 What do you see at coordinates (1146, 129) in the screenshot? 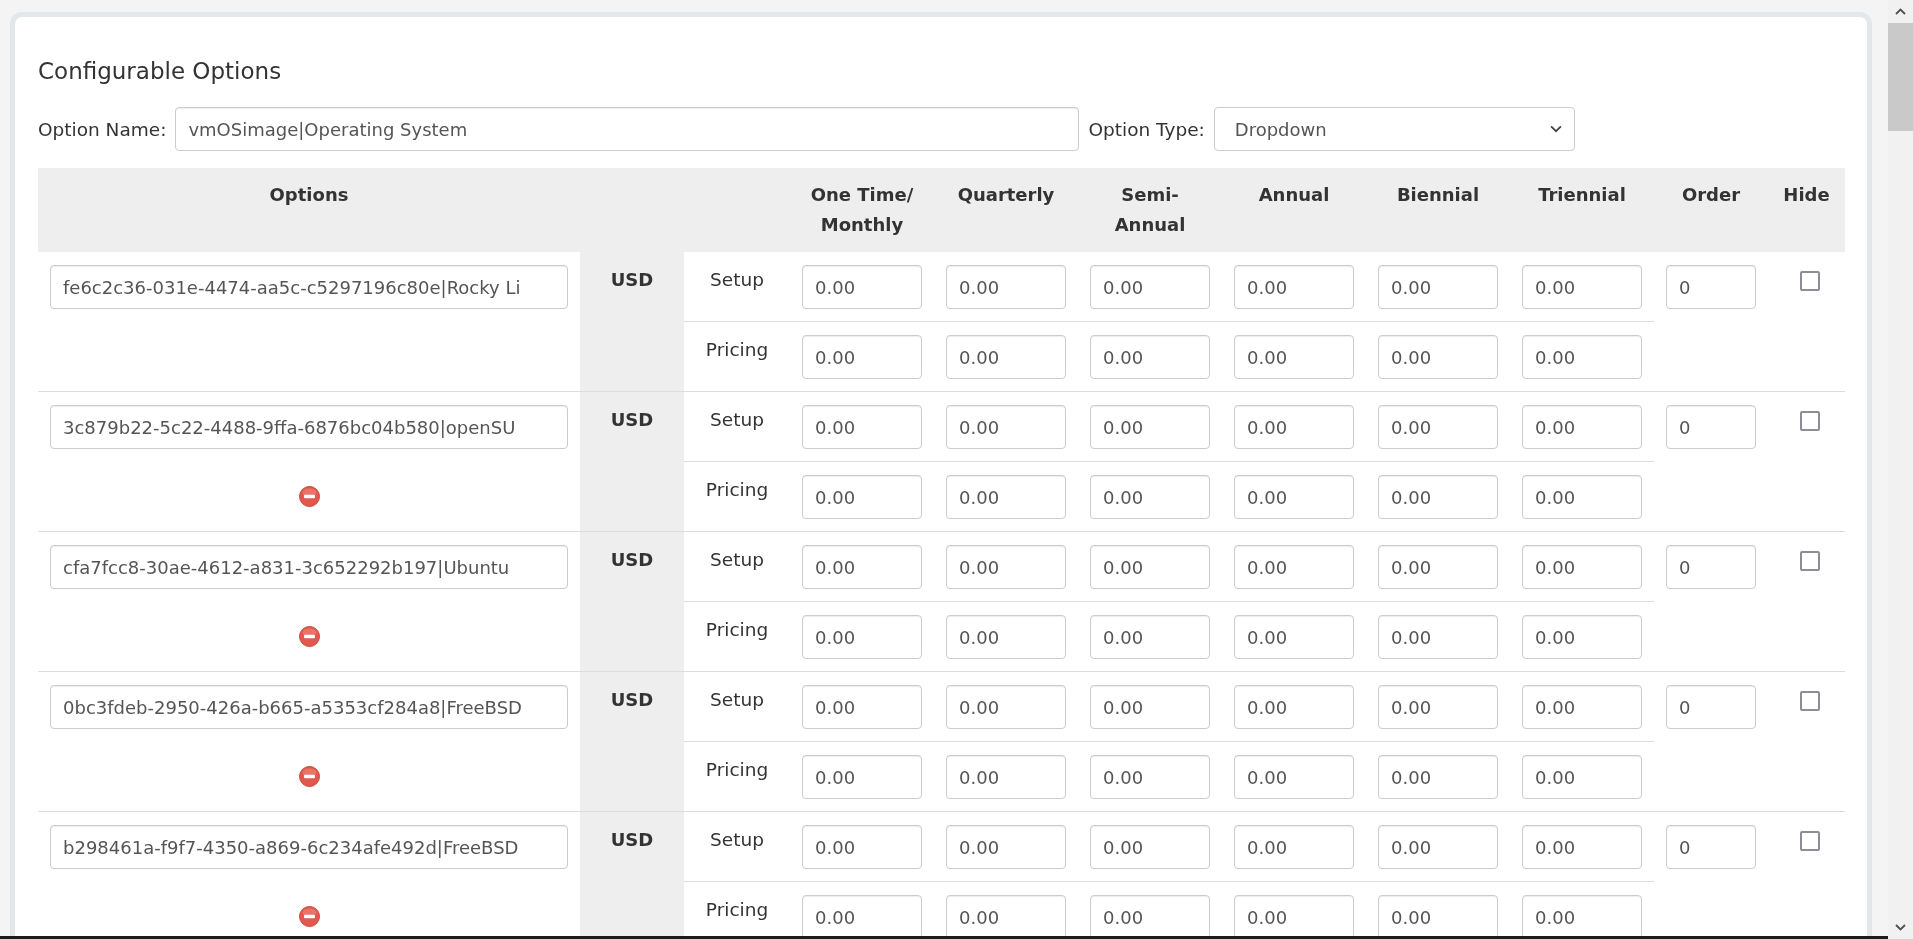
I see `field-label: Option Type:` at bounding box center [1146, 129].